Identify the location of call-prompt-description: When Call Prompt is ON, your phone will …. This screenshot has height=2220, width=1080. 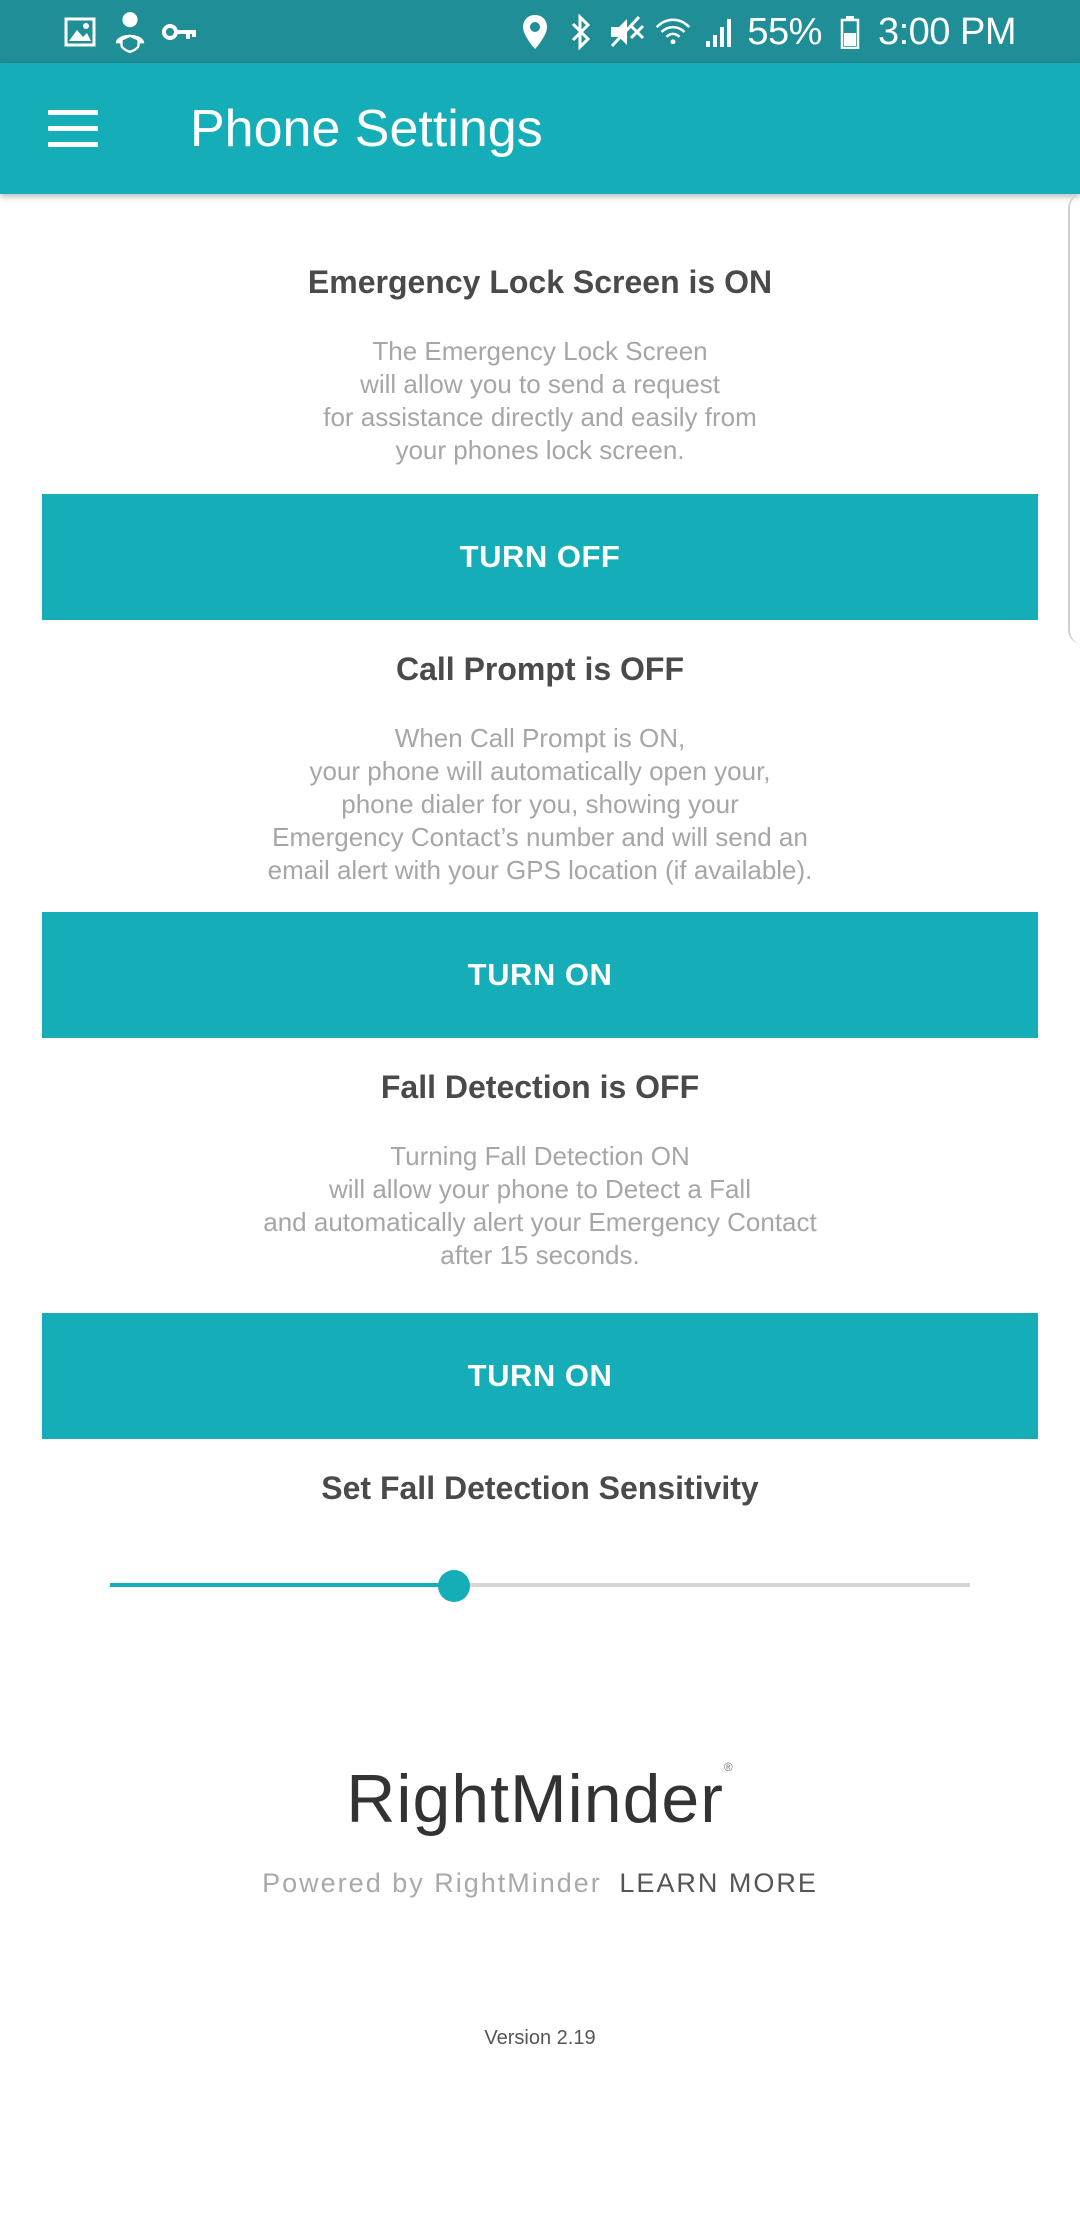
(540, 804).